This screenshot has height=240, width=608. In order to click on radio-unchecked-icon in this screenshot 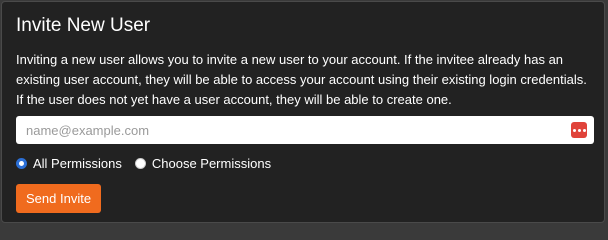, I will do `click(140, 163)`.